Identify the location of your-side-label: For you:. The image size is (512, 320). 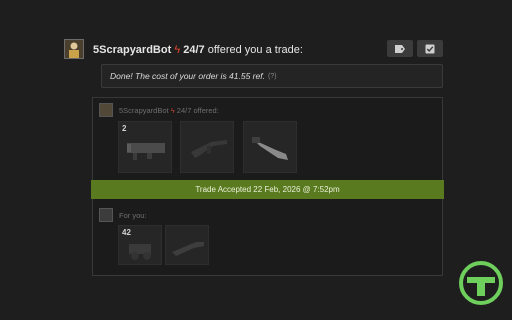
(133, 215).